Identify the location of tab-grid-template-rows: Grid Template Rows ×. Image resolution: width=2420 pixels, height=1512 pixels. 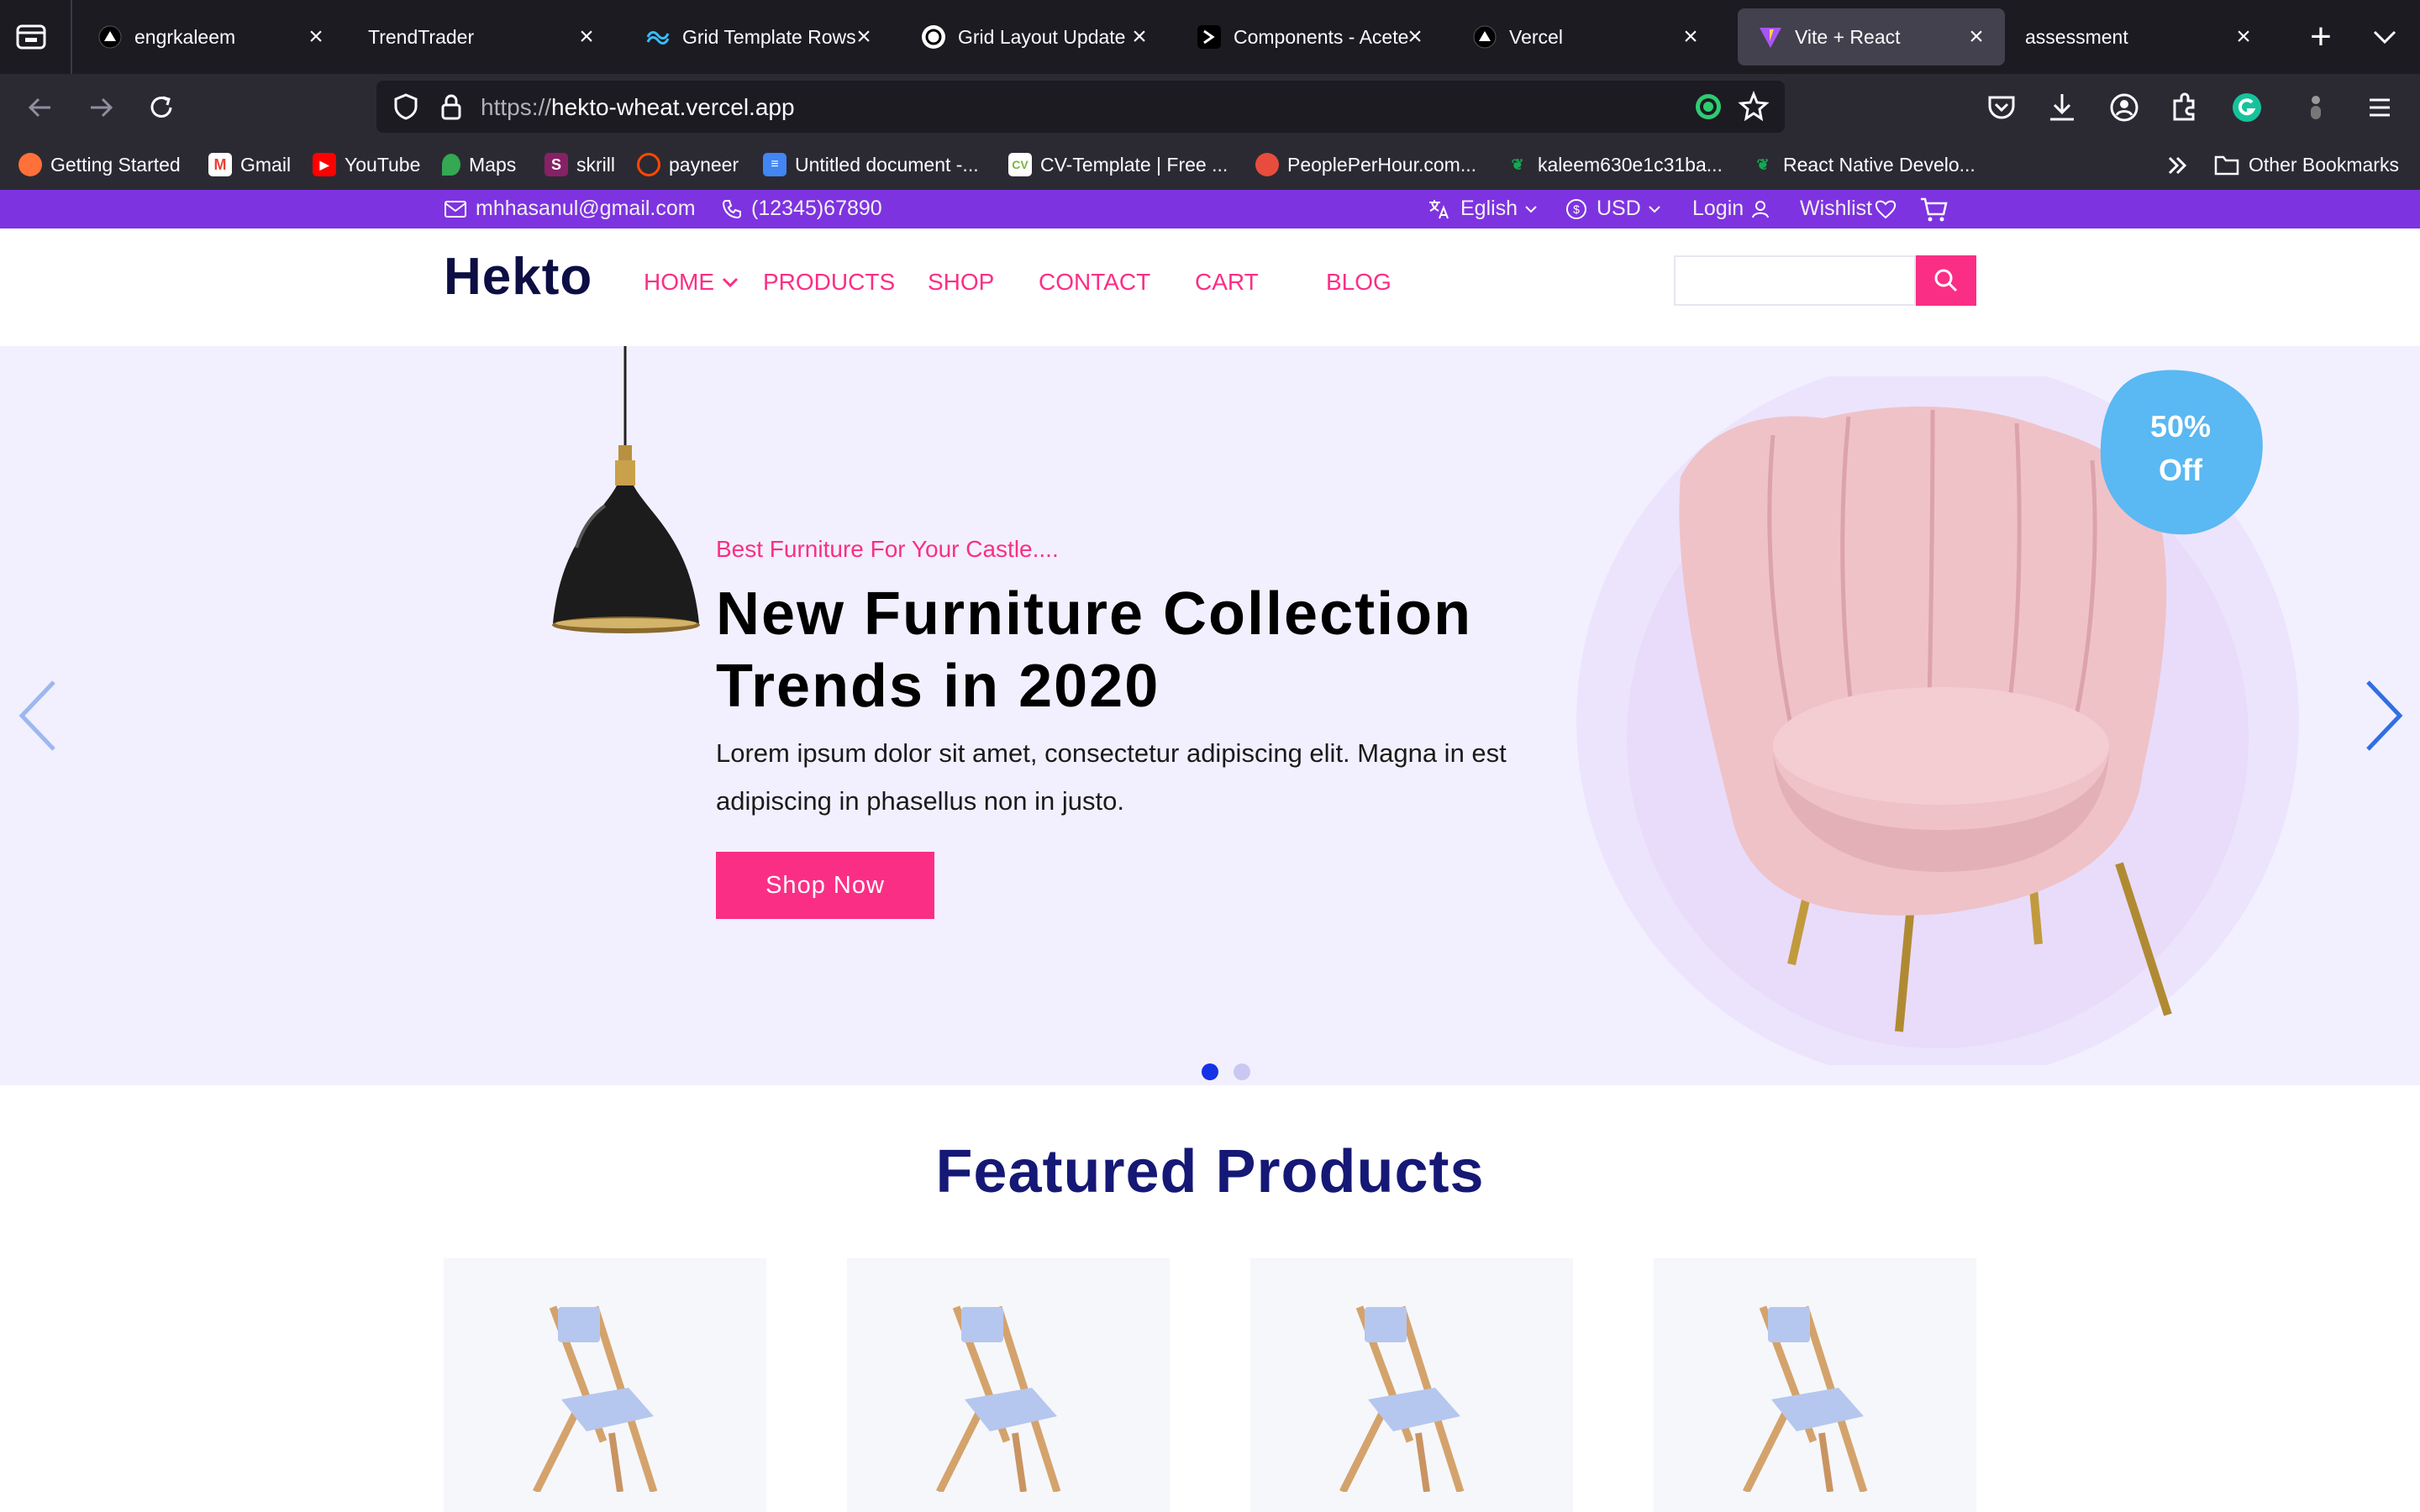
(758, 37).